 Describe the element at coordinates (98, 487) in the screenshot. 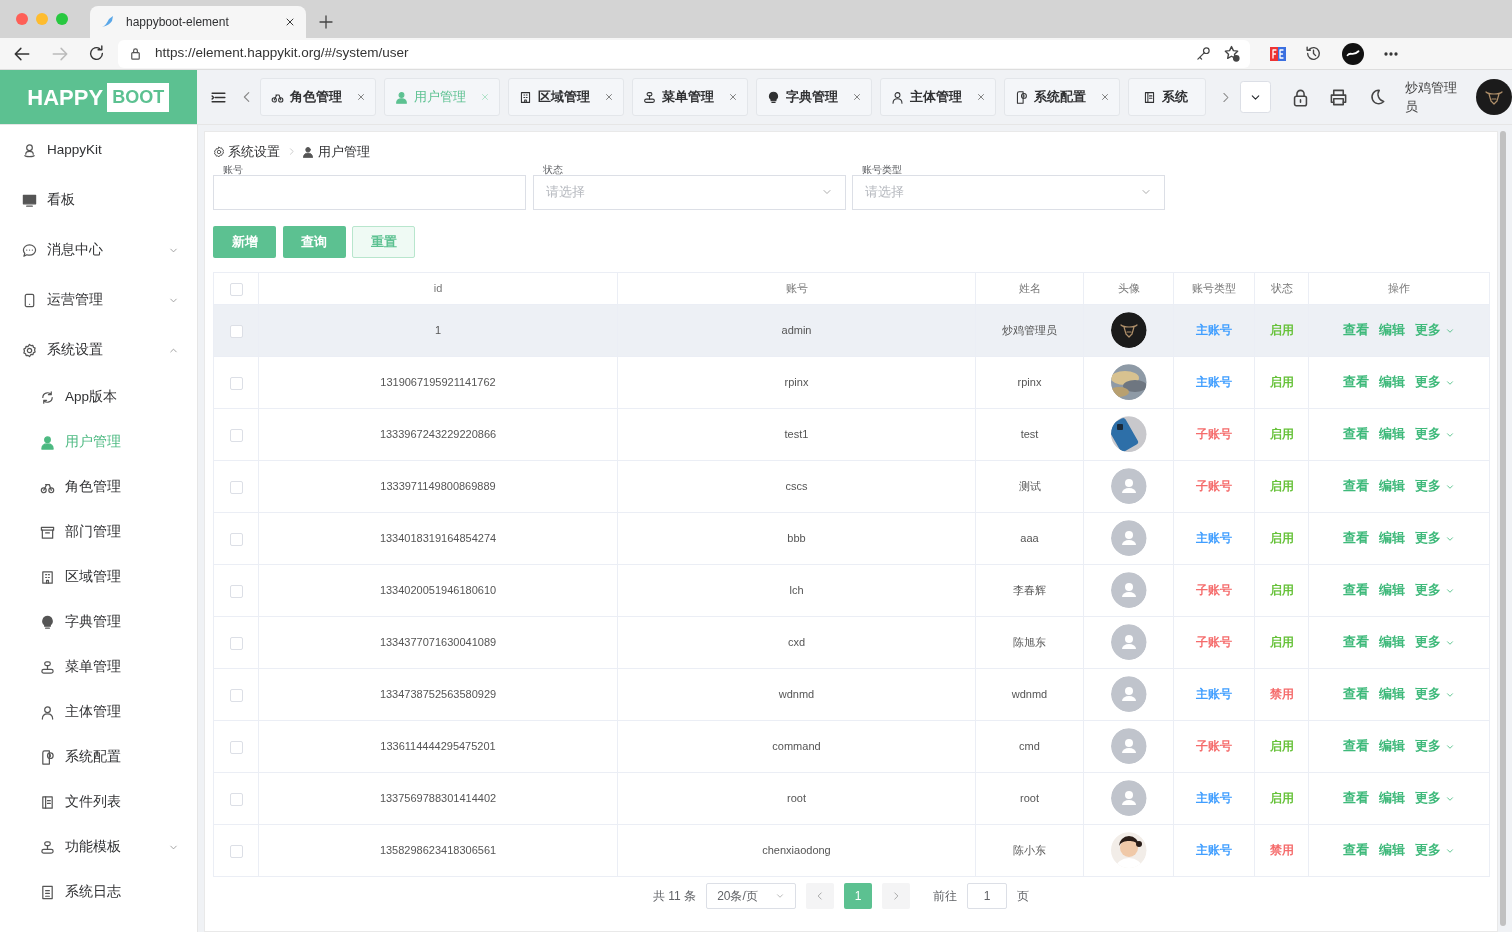

I see `sidebar-item: 角色管理` at that location.